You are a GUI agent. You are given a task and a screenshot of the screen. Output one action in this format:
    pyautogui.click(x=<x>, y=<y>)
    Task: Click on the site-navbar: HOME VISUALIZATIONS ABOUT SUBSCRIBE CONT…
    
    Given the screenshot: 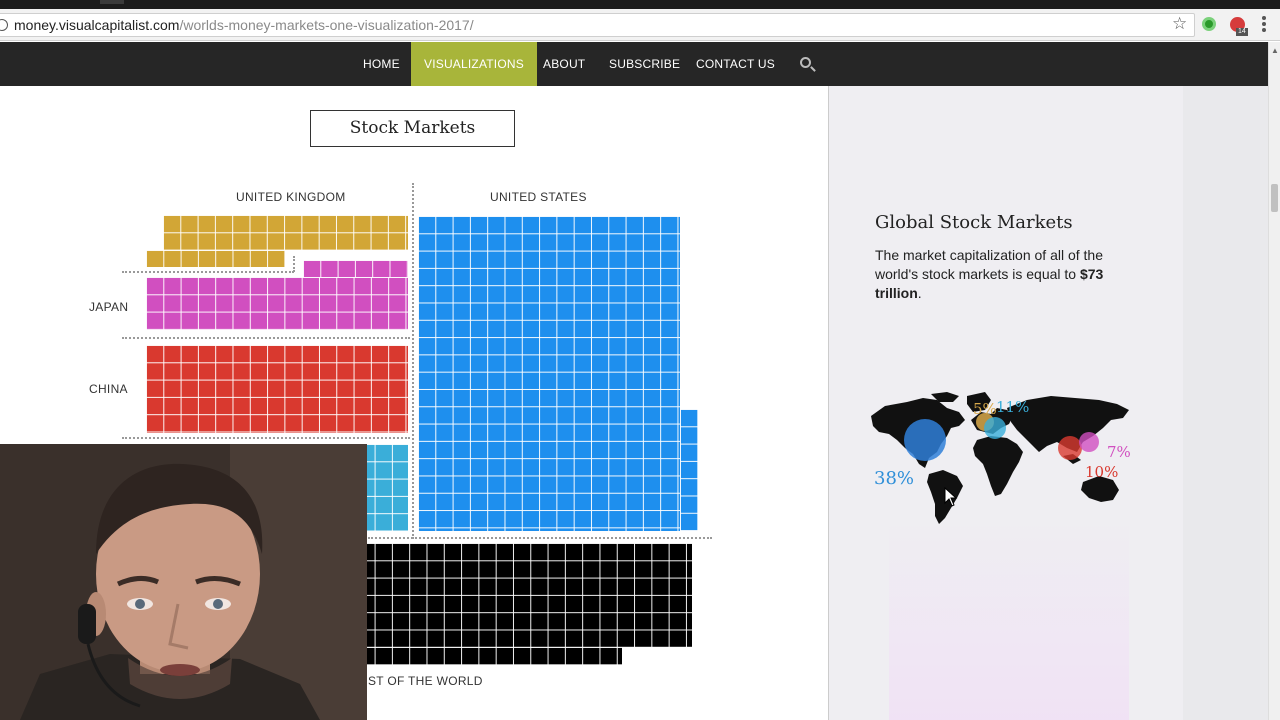 What is the action you would take?
    pyautogui.click(x=634, y=64)
    